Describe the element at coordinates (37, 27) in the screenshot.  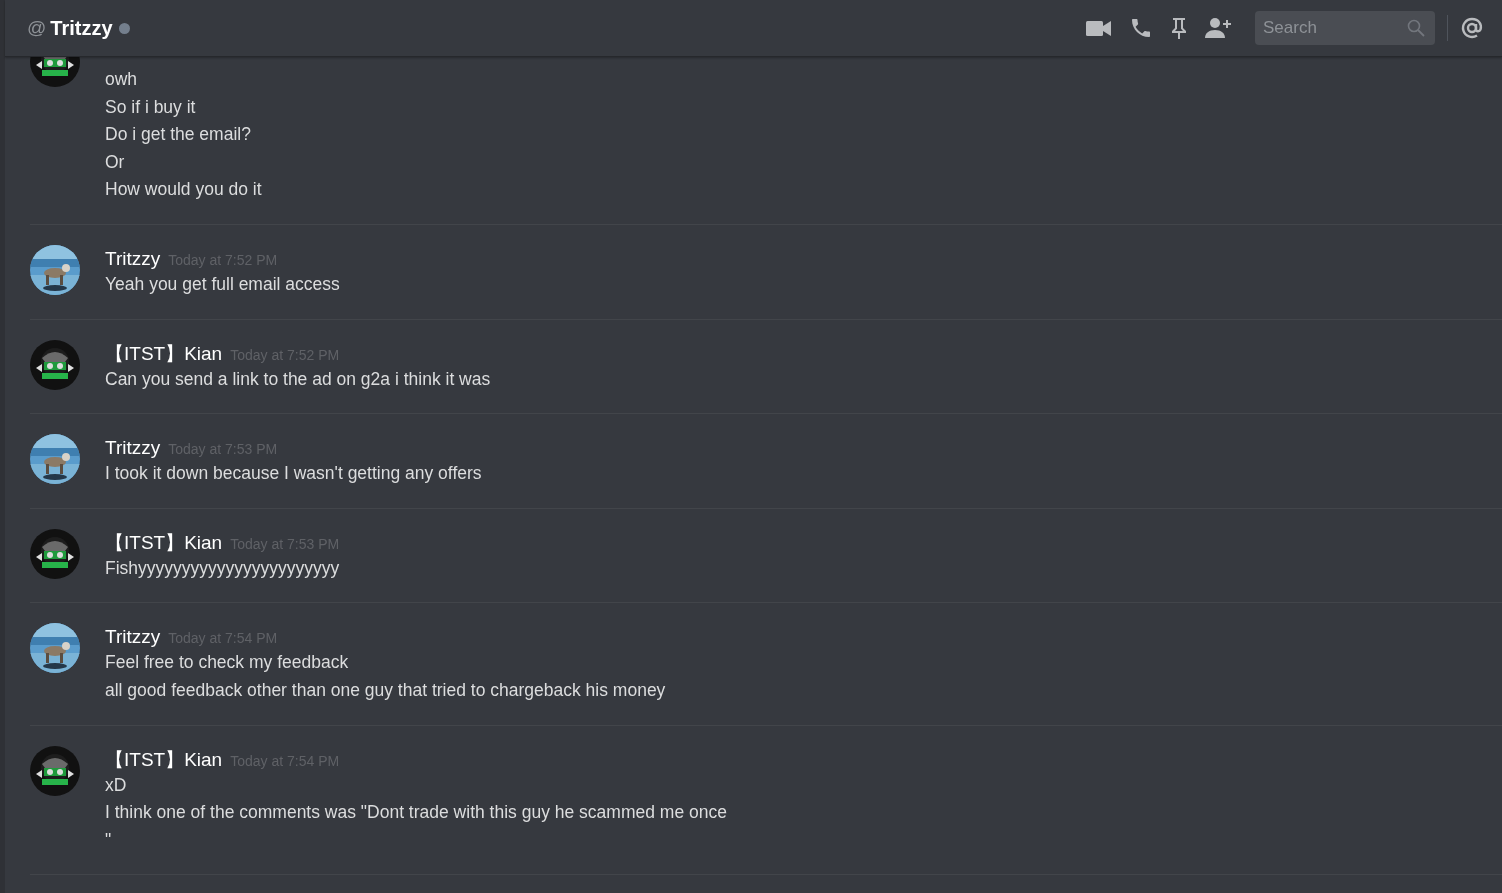
I see `at-symbol: @` at that location.